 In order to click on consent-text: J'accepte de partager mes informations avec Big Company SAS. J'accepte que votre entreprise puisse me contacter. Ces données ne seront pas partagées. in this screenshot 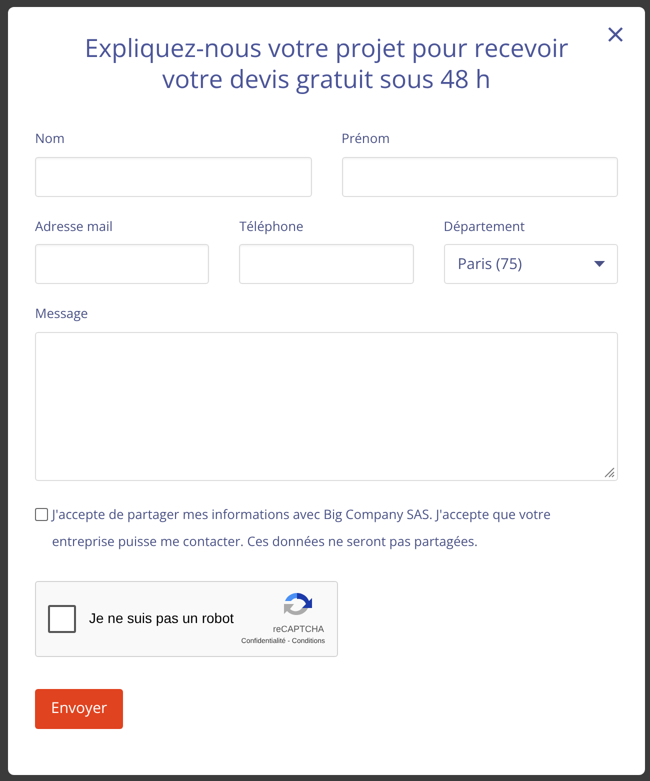, I will do `click(302, 528)`.